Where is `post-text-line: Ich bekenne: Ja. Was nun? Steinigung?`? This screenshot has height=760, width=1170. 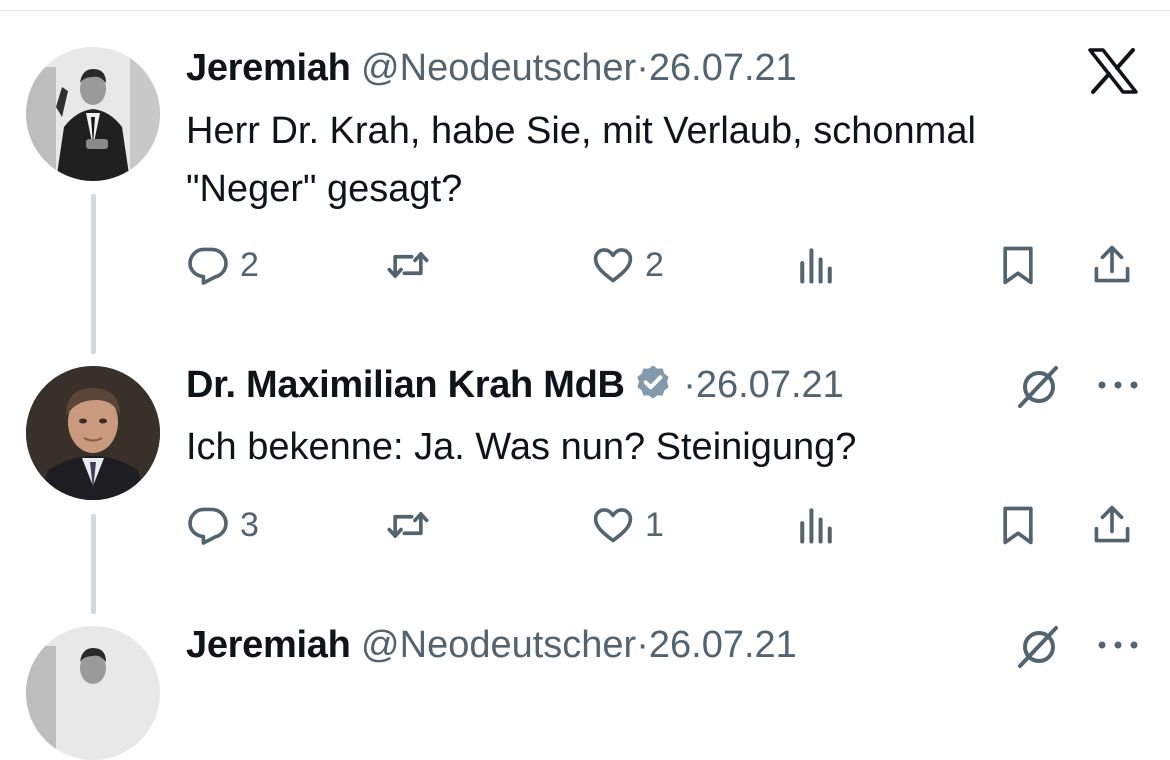
post-text-line: Ich bekenne: Ja. Was nun? Steinigung? is located at coordinates (521, 447).